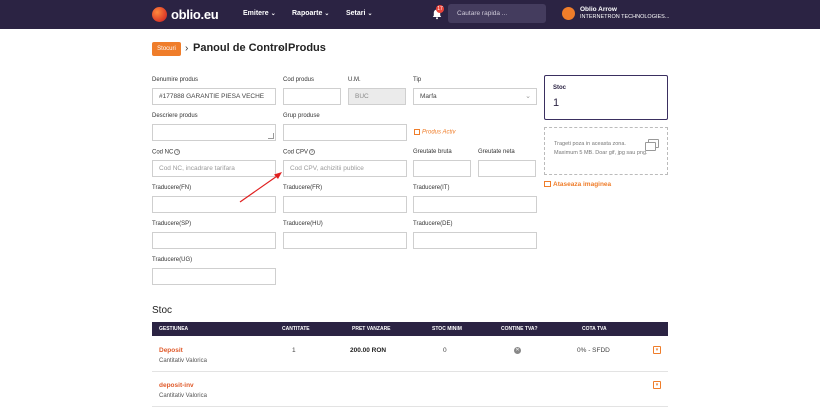  I want to click on denumire-label: Denumire produs, so click(175, 80).